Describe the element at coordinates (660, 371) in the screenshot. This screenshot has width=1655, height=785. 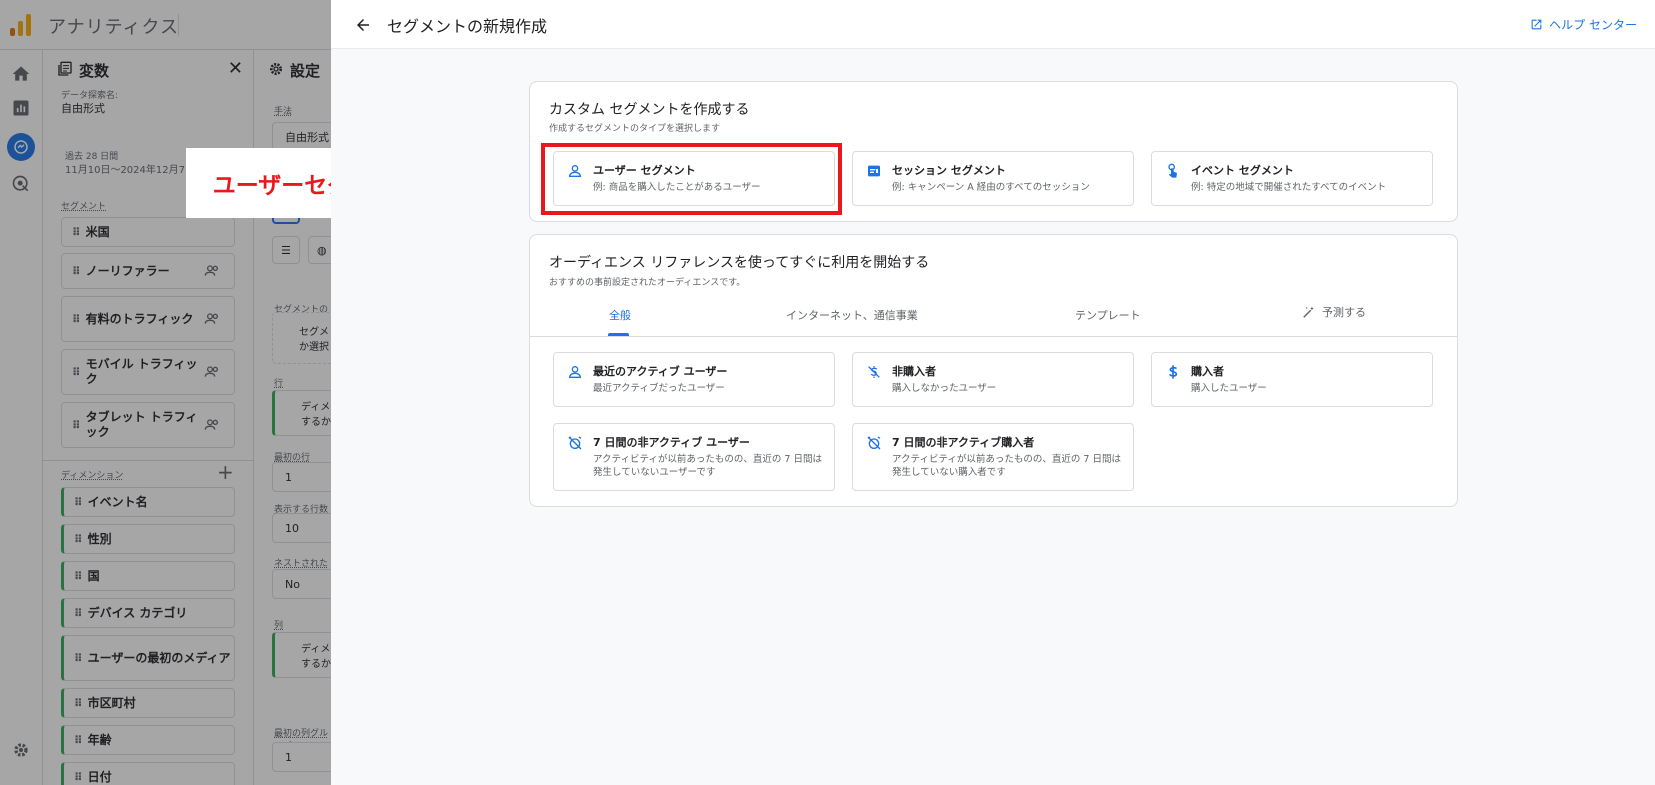
I see `option-title: 最近のアクティブ ユーザー` at that location.